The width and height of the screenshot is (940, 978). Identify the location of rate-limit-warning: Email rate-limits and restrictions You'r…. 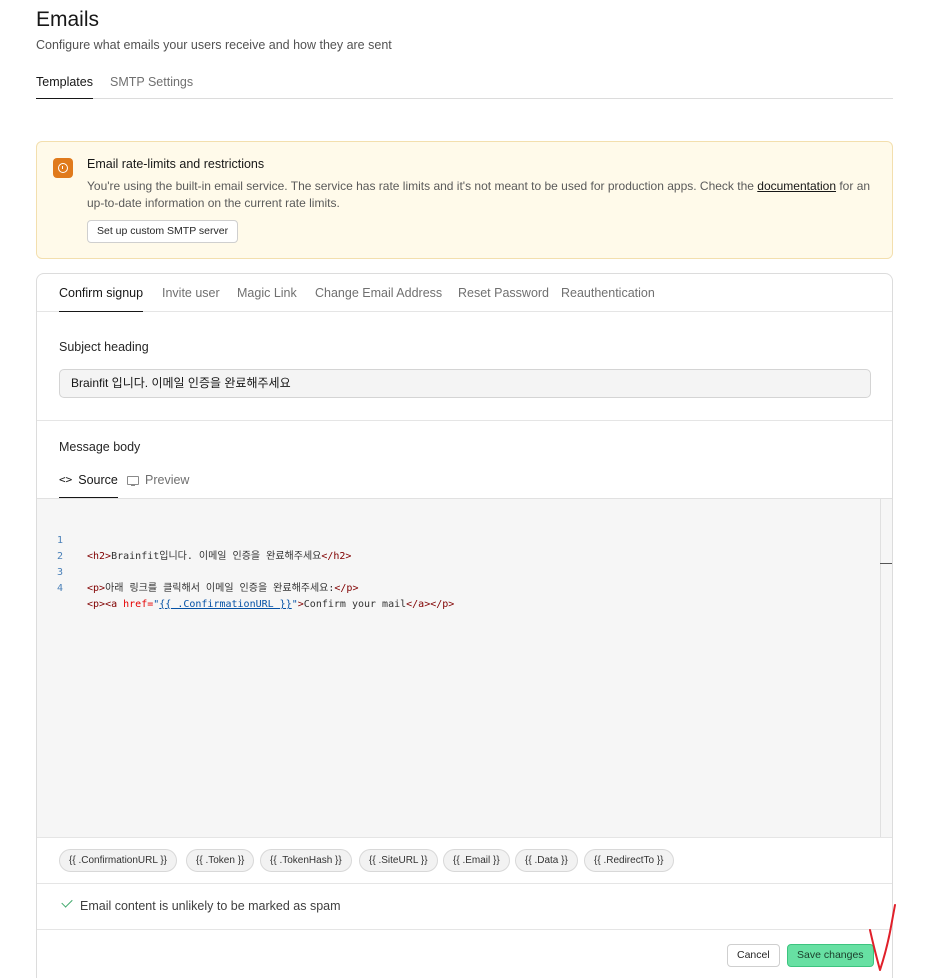
(464, 200).